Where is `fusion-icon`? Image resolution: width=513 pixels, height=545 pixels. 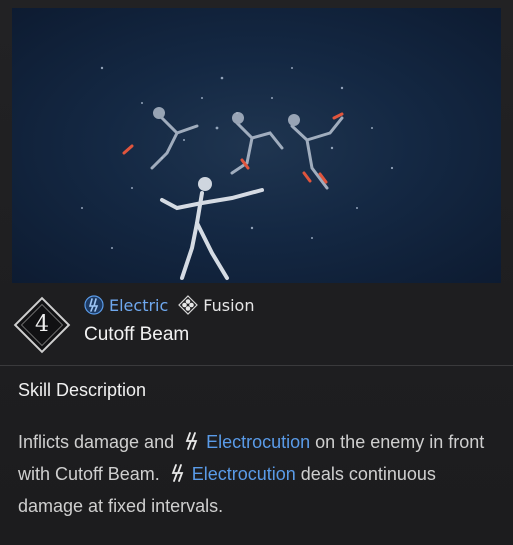
fusion-icon is located at coordinates (188, 305).